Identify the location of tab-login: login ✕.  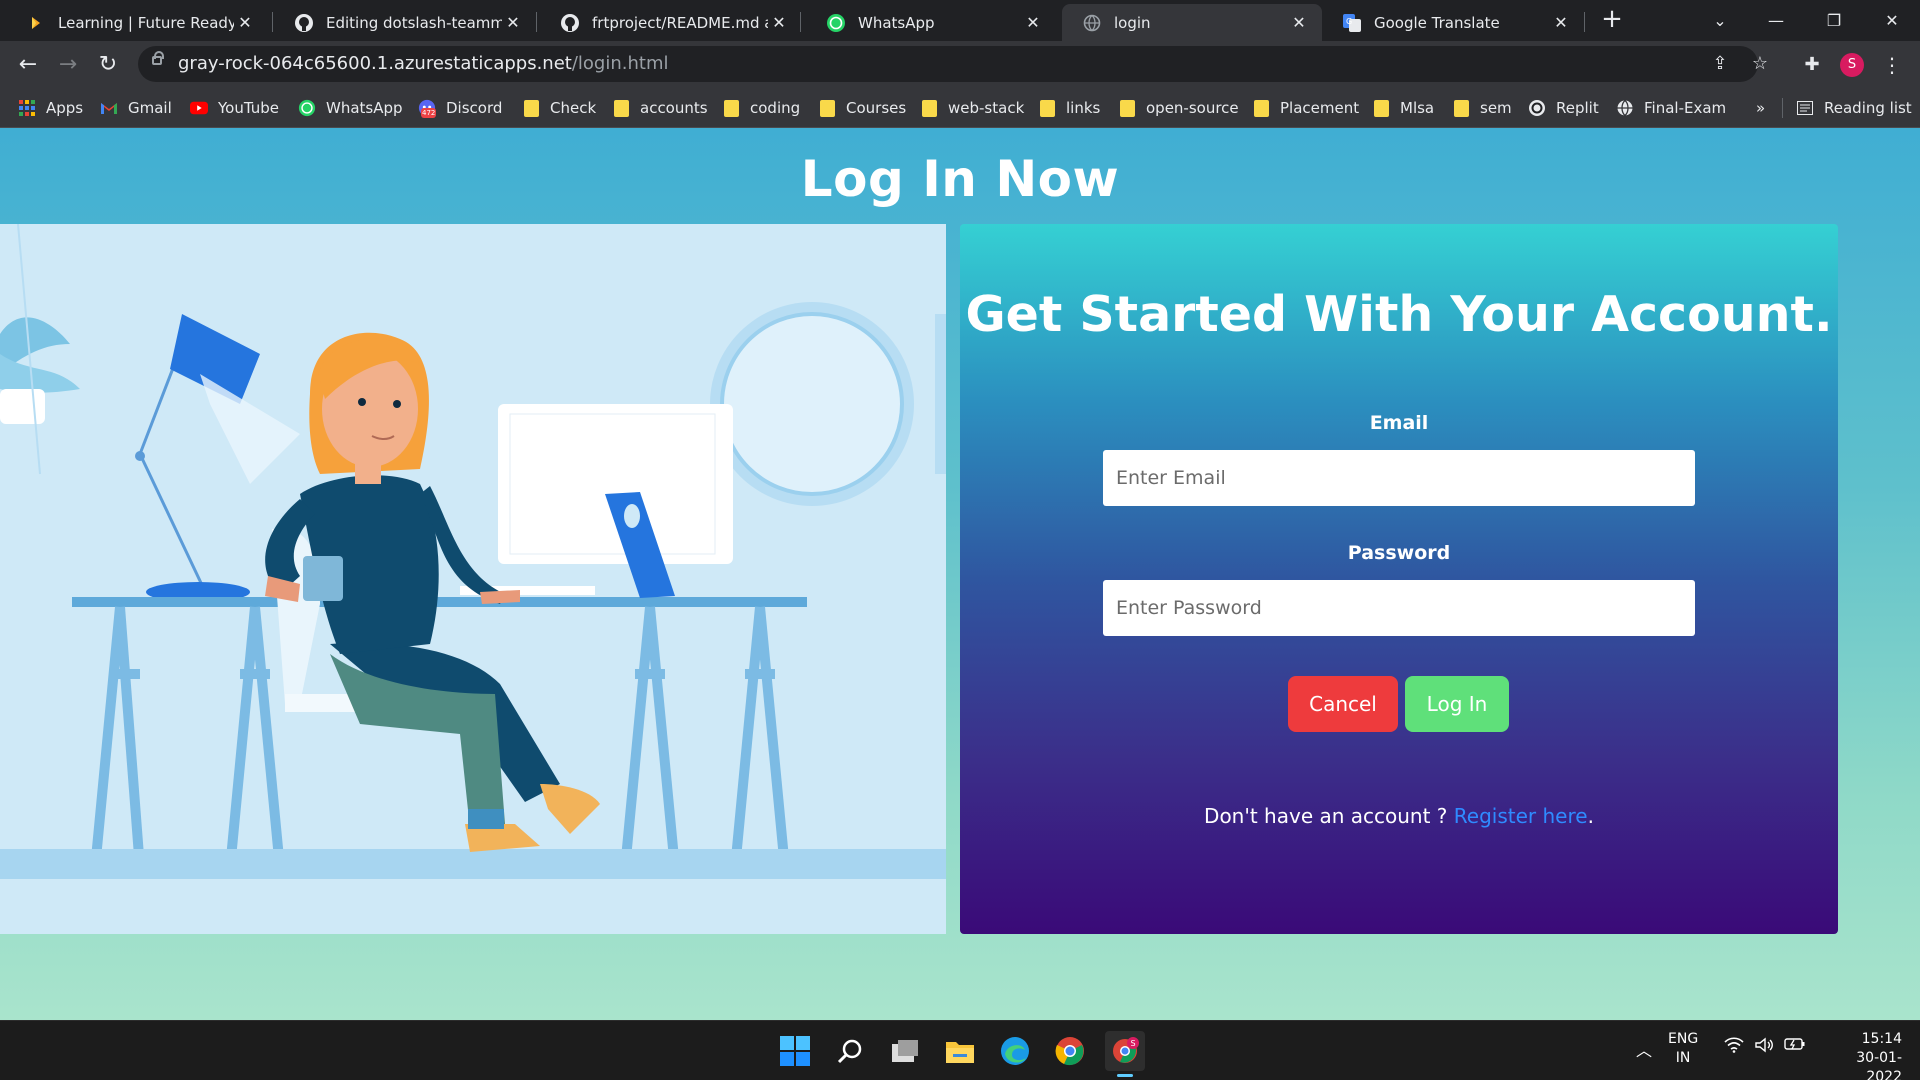
(1192, 22).